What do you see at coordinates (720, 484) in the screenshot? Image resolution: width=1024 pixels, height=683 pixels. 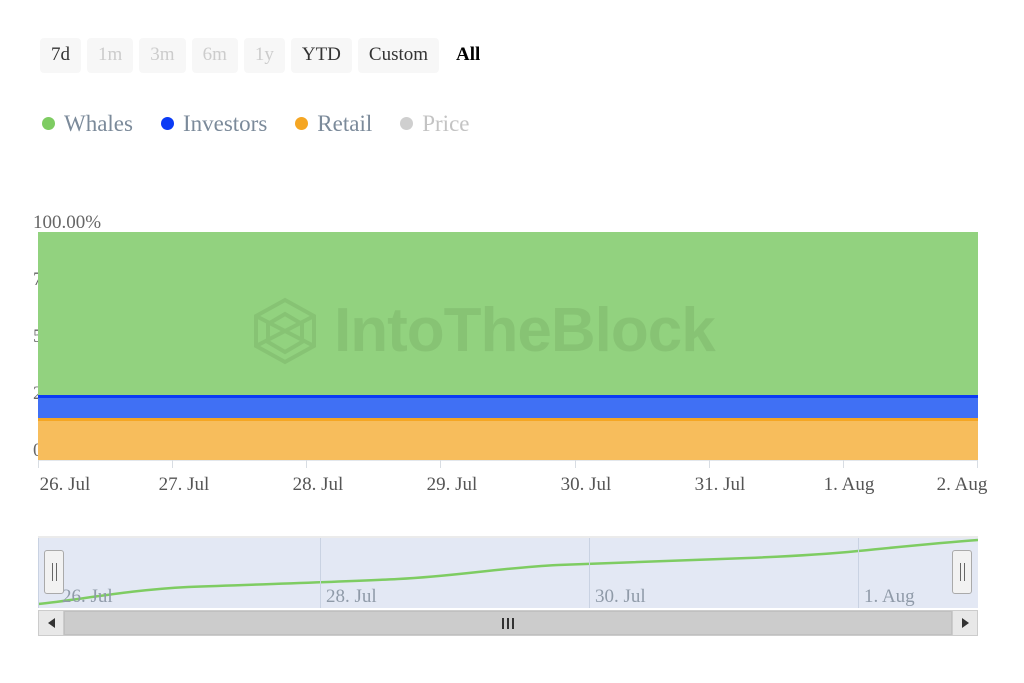 I see `x-axis-label-5: 31. Jul` at bounding box center [720, 484].